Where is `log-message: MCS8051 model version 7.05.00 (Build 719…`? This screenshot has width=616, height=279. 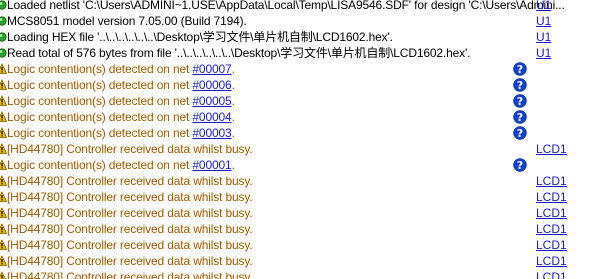 log-message: MCS8051 model version 7.05.00 (Build 719… is located at coordinates (127, 21).